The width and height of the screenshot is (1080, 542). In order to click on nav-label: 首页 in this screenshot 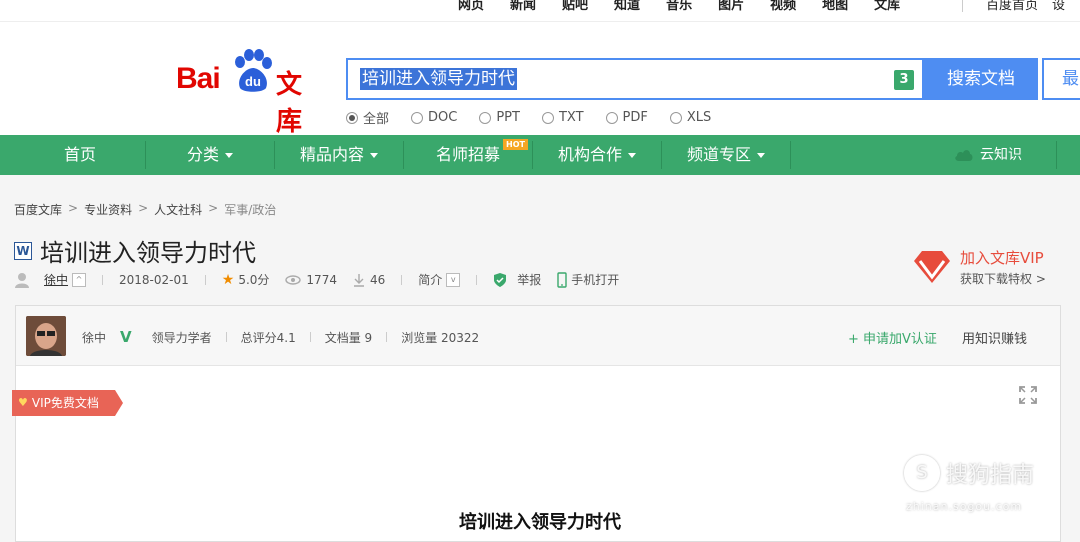, I will do `click(79, 154)`.